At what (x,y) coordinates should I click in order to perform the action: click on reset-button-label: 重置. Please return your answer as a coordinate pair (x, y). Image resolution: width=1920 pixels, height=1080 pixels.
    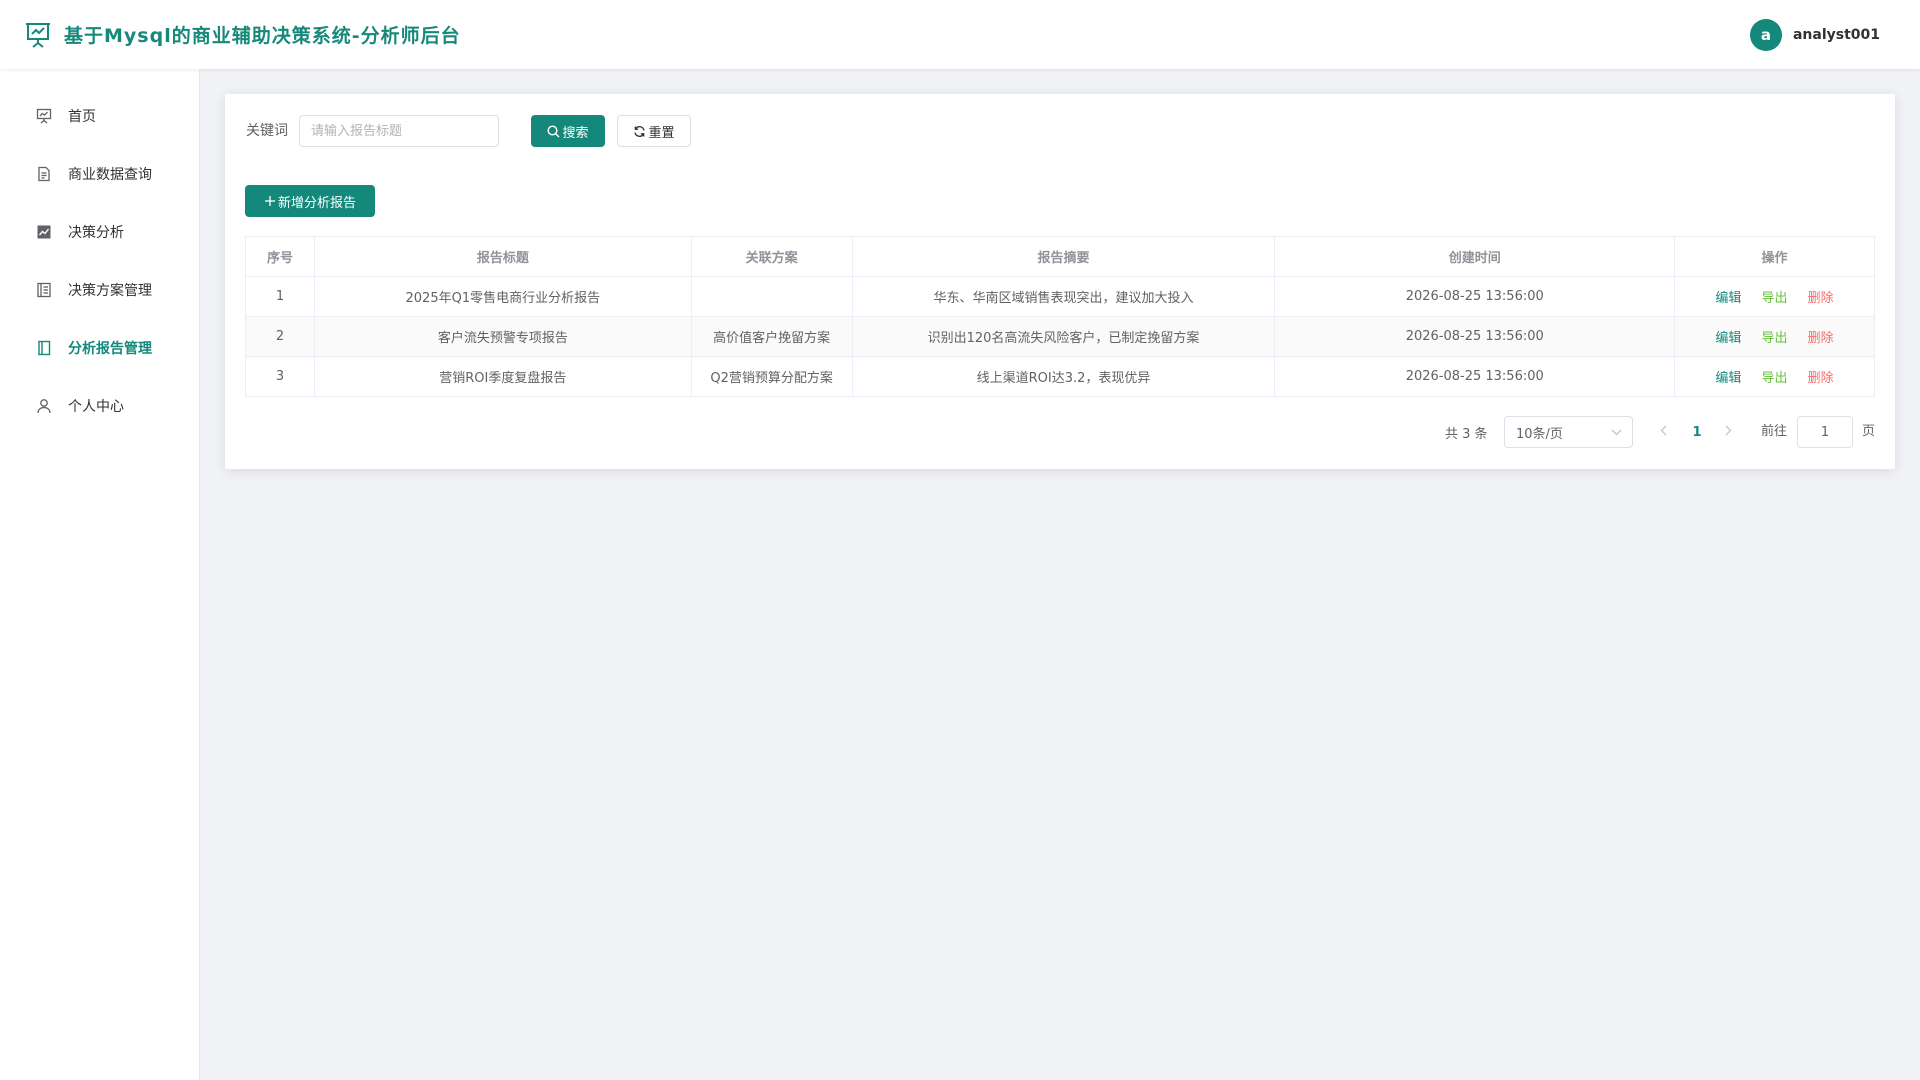
    Looking at the image, I should click on (661, 133).